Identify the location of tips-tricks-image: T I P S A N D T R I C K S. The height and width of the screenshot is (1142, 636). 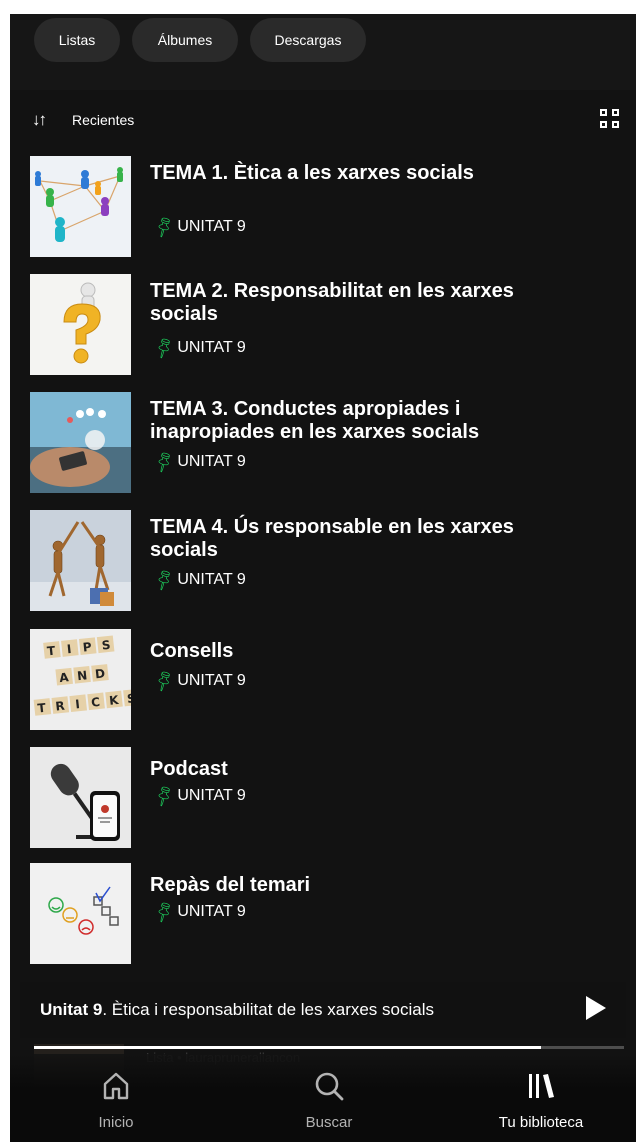
(80, 679).